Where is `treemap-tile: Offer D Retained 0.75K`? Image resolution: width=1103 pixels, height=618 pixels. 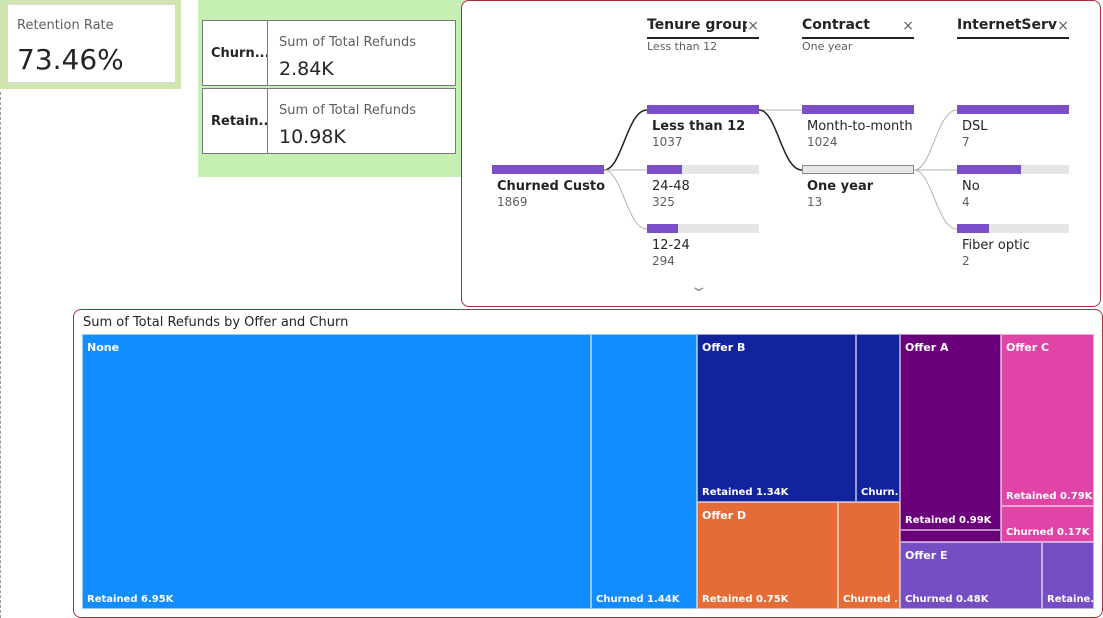 treemap-tile: Offer D Retained 0.75K is located at coordinates (767, 555).